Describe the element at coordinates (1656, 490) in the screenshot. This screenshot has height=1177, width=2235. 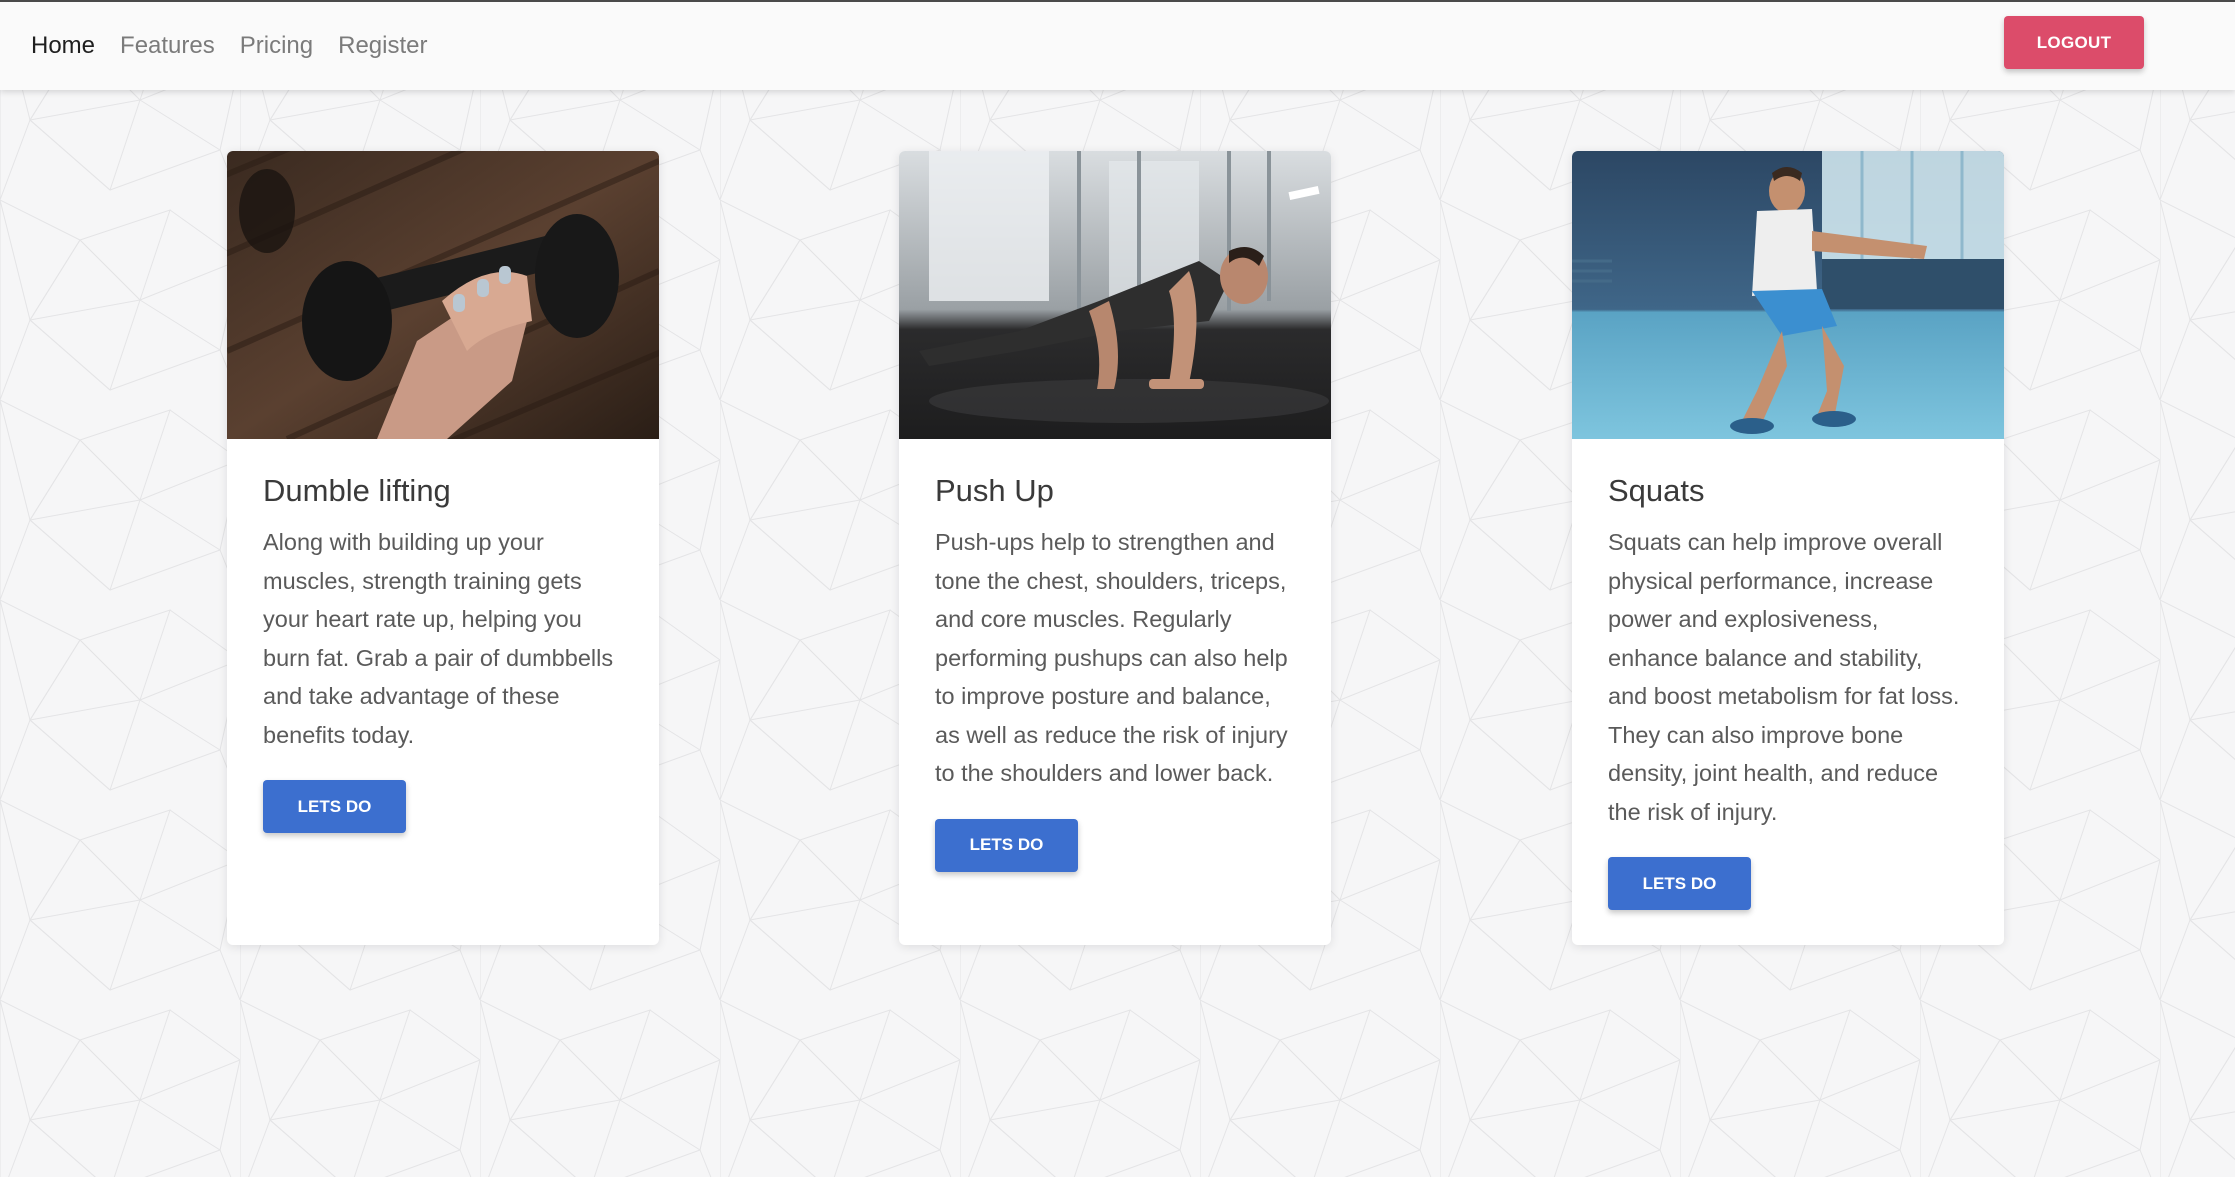
I see `card-title: Squats` at that location.